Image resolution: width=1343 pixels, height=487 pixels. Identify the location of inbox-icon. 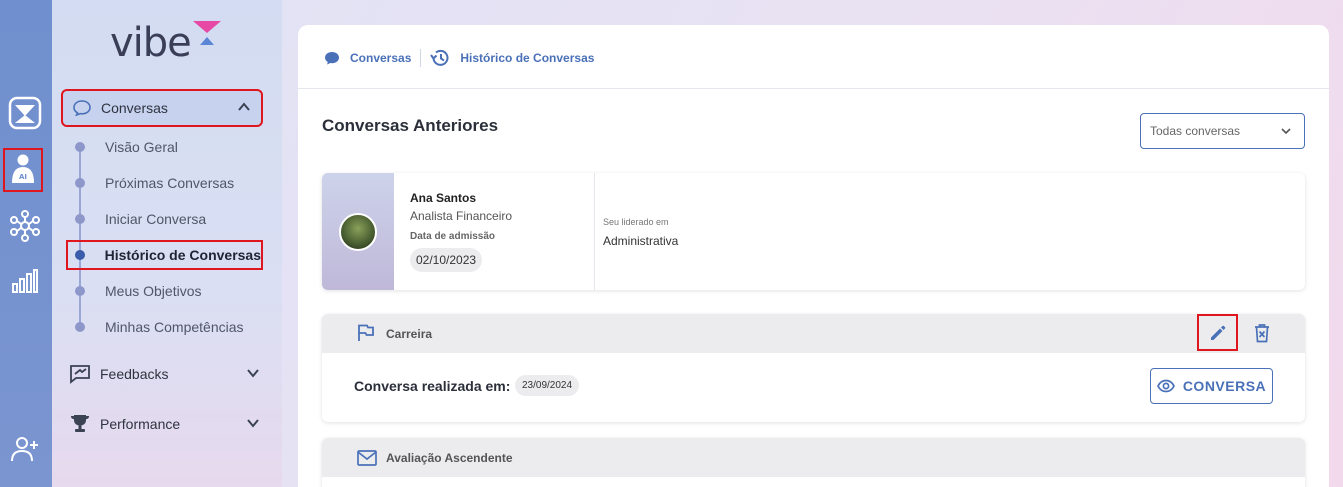
(25, 113).